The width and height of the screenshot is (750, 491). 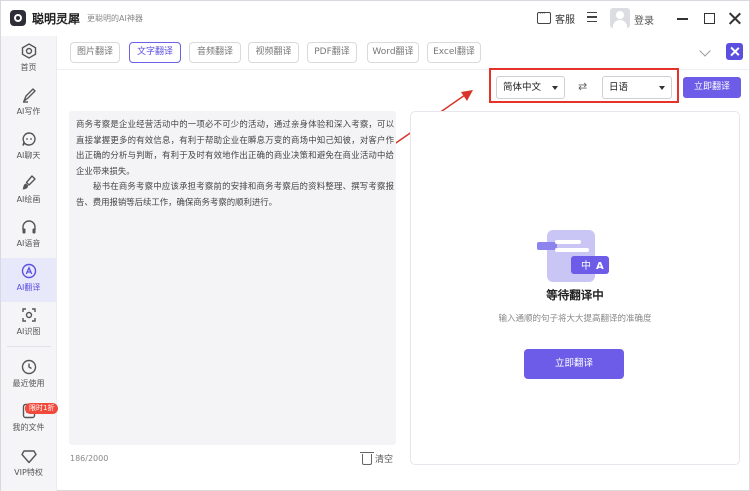 I want to click on sidebar-divider, so click(x=29, y=346).